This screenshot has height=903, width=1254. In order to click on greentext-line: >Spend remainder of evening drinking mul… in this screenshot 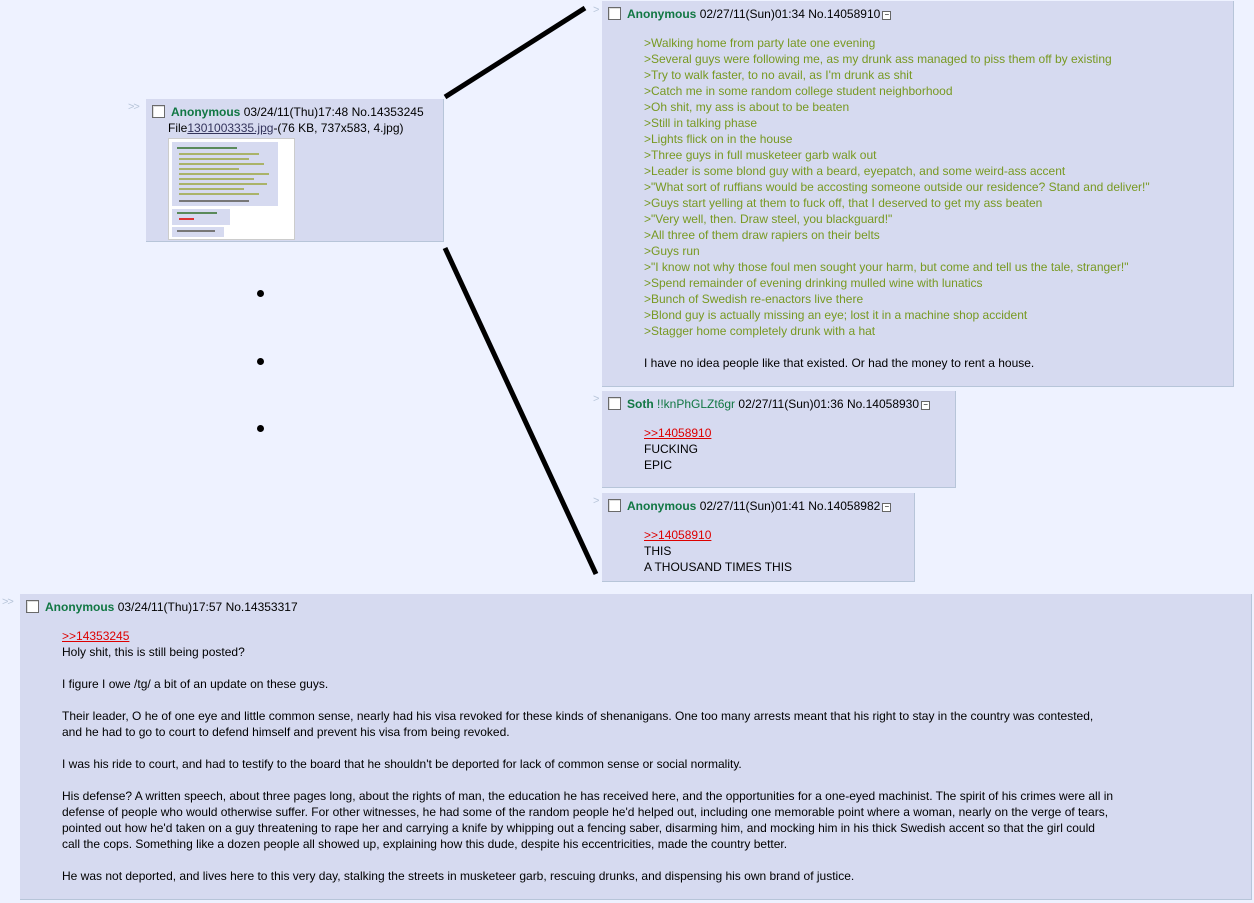, I will do `click(813, 283)`.